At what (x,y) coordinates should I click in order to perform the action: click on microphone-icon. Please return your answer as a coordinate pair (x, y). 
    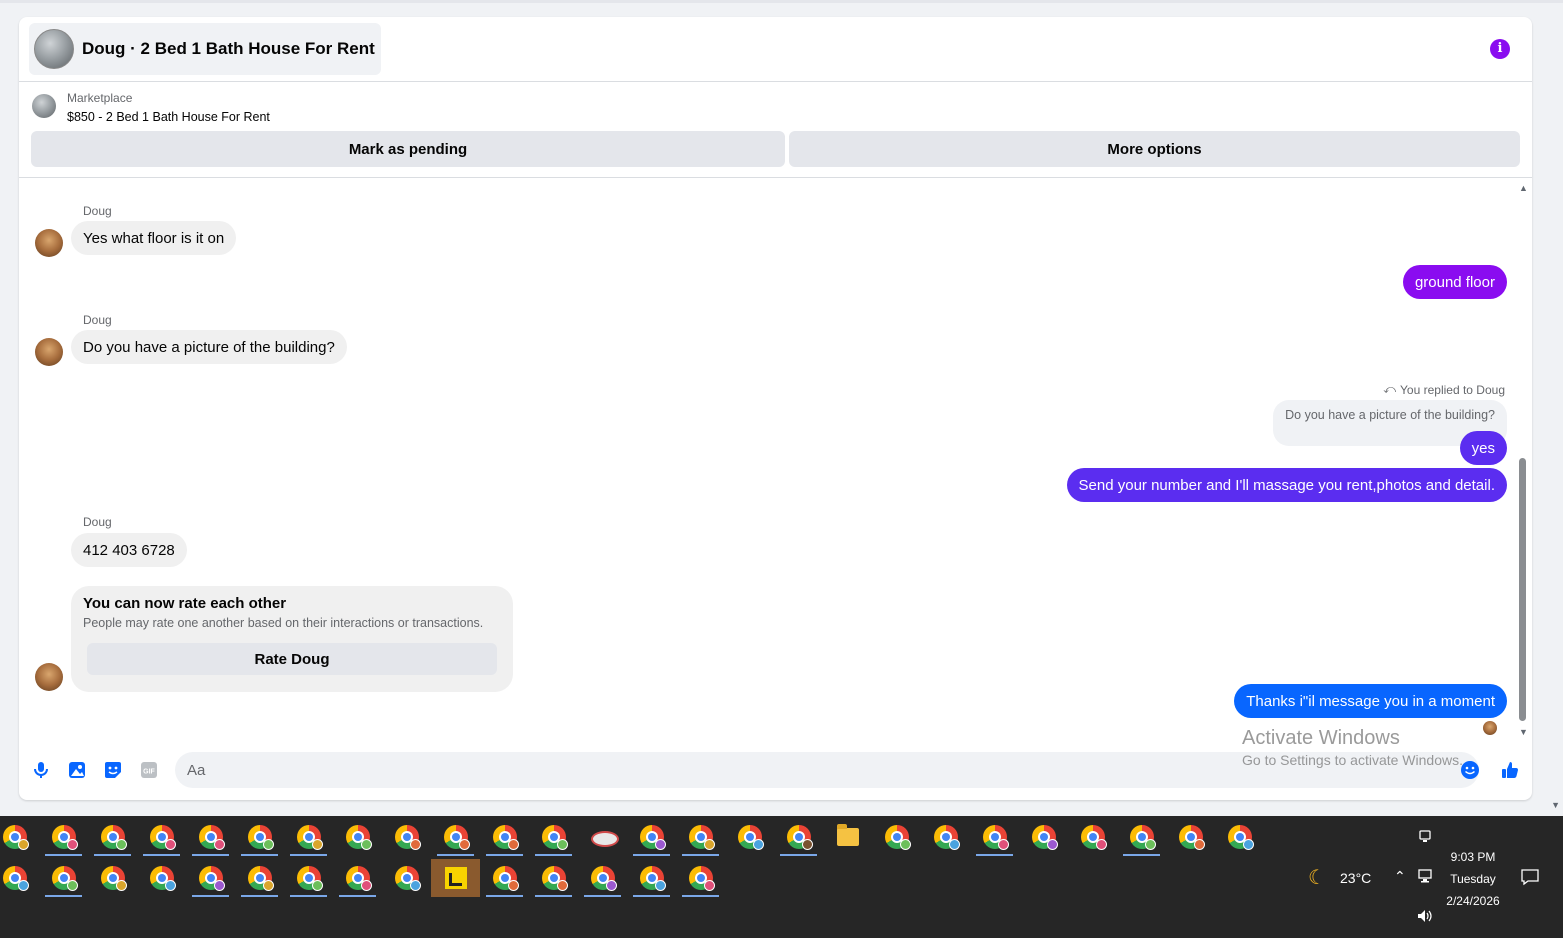
    Looking at the image, I should click on (41, 770).